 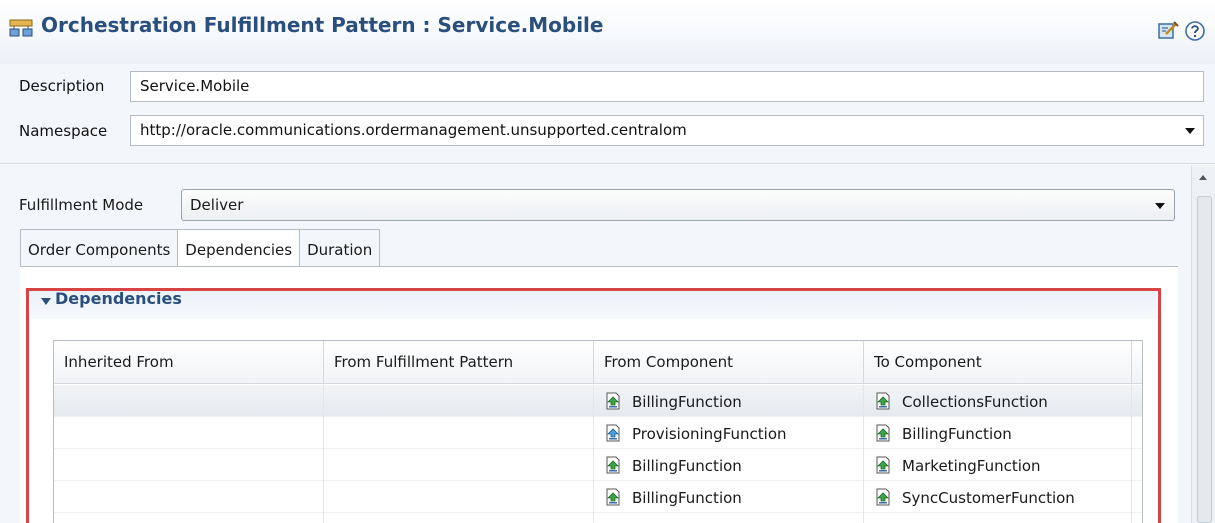 What do you see at coordinates (81, 205) in the screenshot?
I see `fulfillment-mode-label: Fulfillment Mode` at bounding box center [81, 205].